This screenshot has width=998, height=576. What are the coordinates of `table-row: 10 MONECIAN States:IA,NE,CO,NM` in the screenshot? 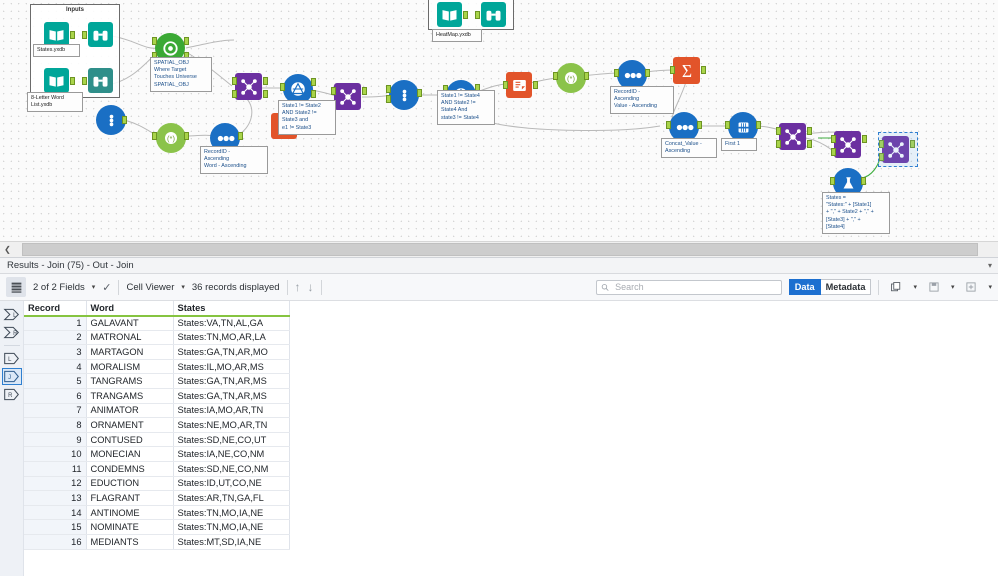 It's located at (157, 454).